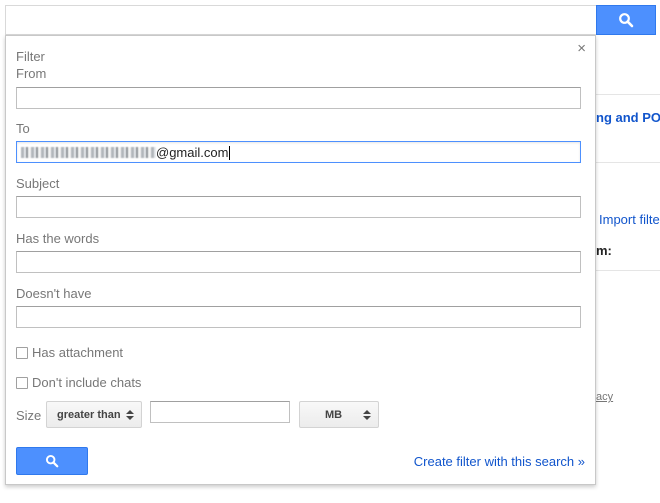  I want to click on size-comparator-select: greater than, so click(94, 414).